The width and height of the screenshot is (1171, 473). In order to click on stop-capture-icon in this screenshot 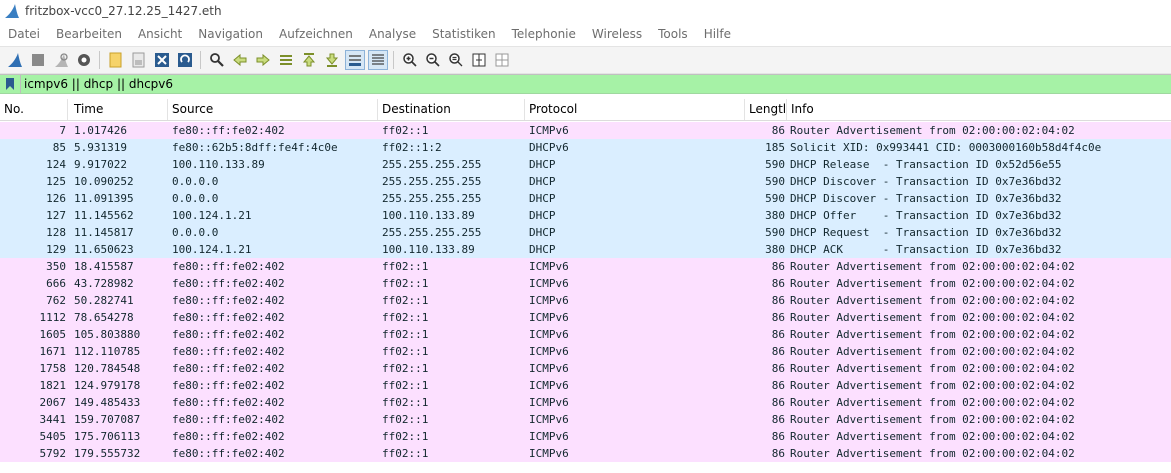, I will do `click(38, 60)`.